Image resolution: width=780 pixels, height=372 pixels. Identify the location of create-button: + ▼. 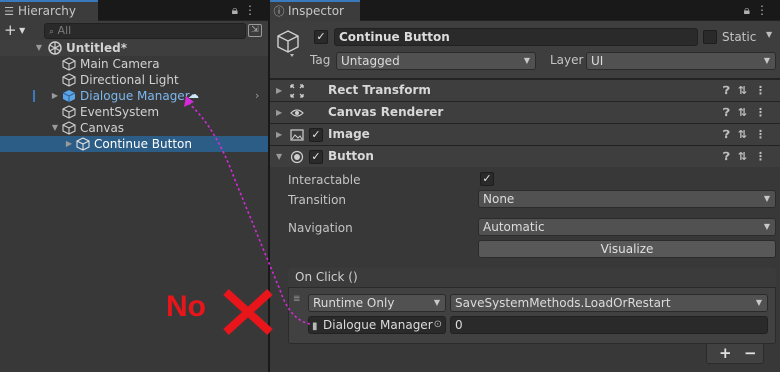
(20, 31).